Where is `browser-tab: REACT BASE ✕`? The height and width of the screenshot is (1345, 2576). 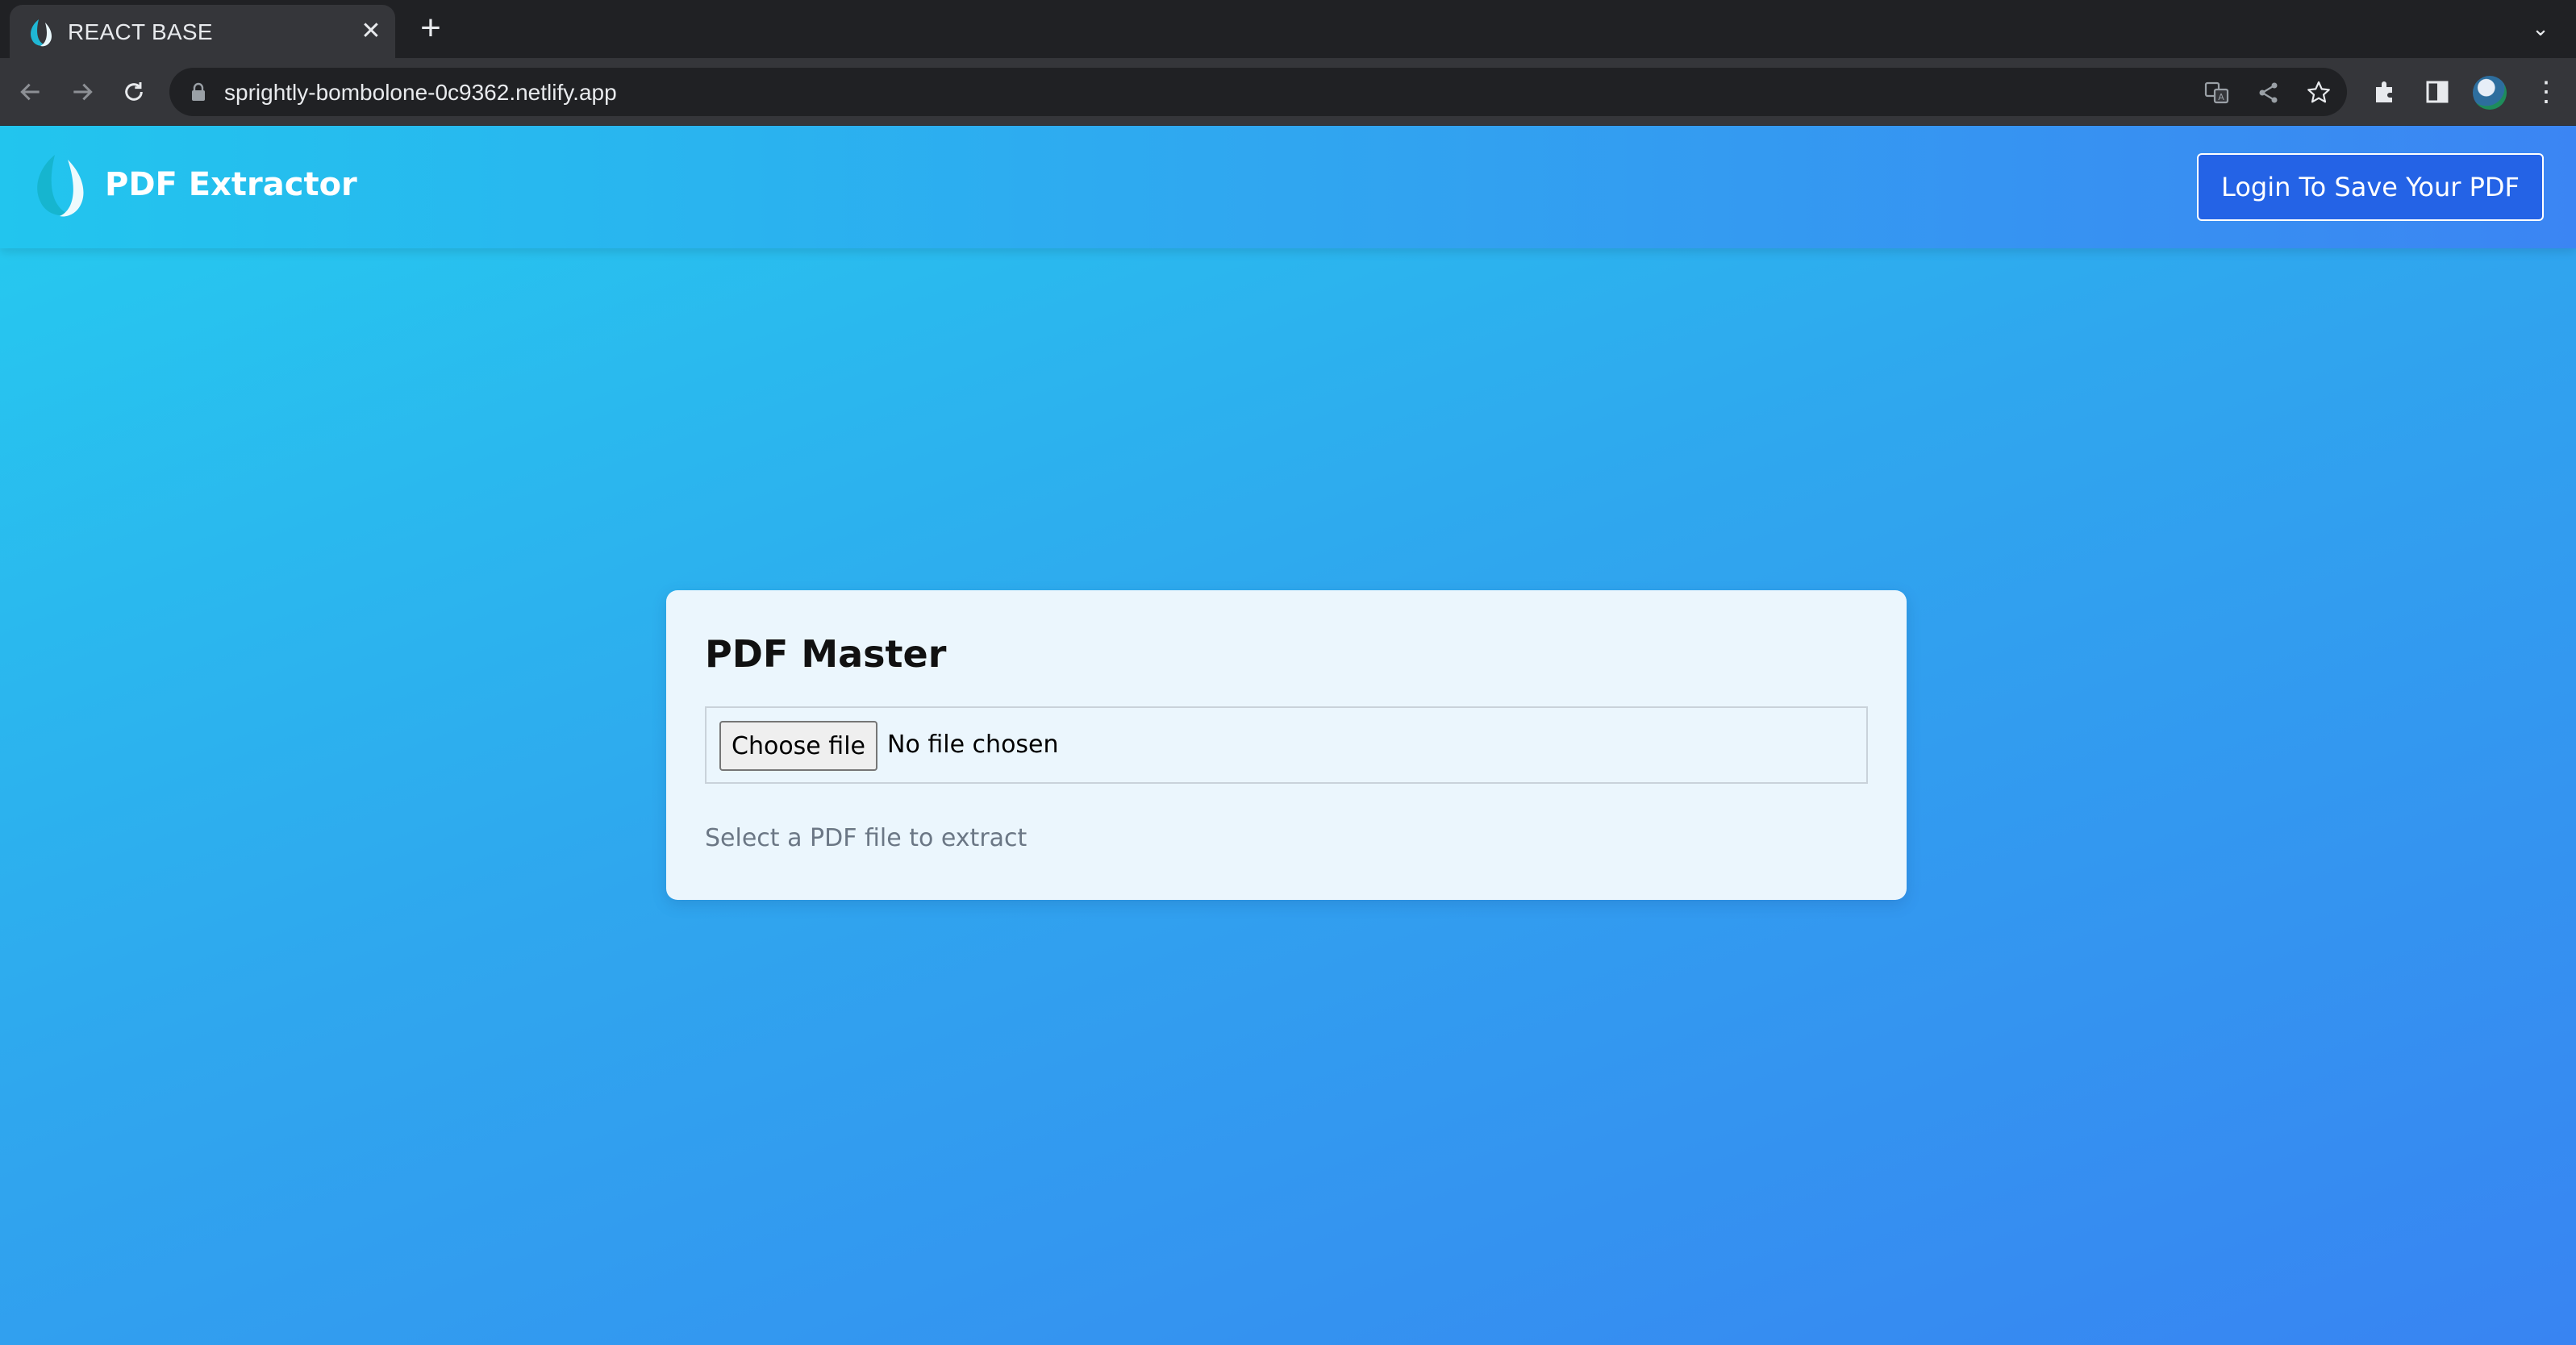 browser-tab: REACT BASE ✕ is located at coordinates (202, 31).